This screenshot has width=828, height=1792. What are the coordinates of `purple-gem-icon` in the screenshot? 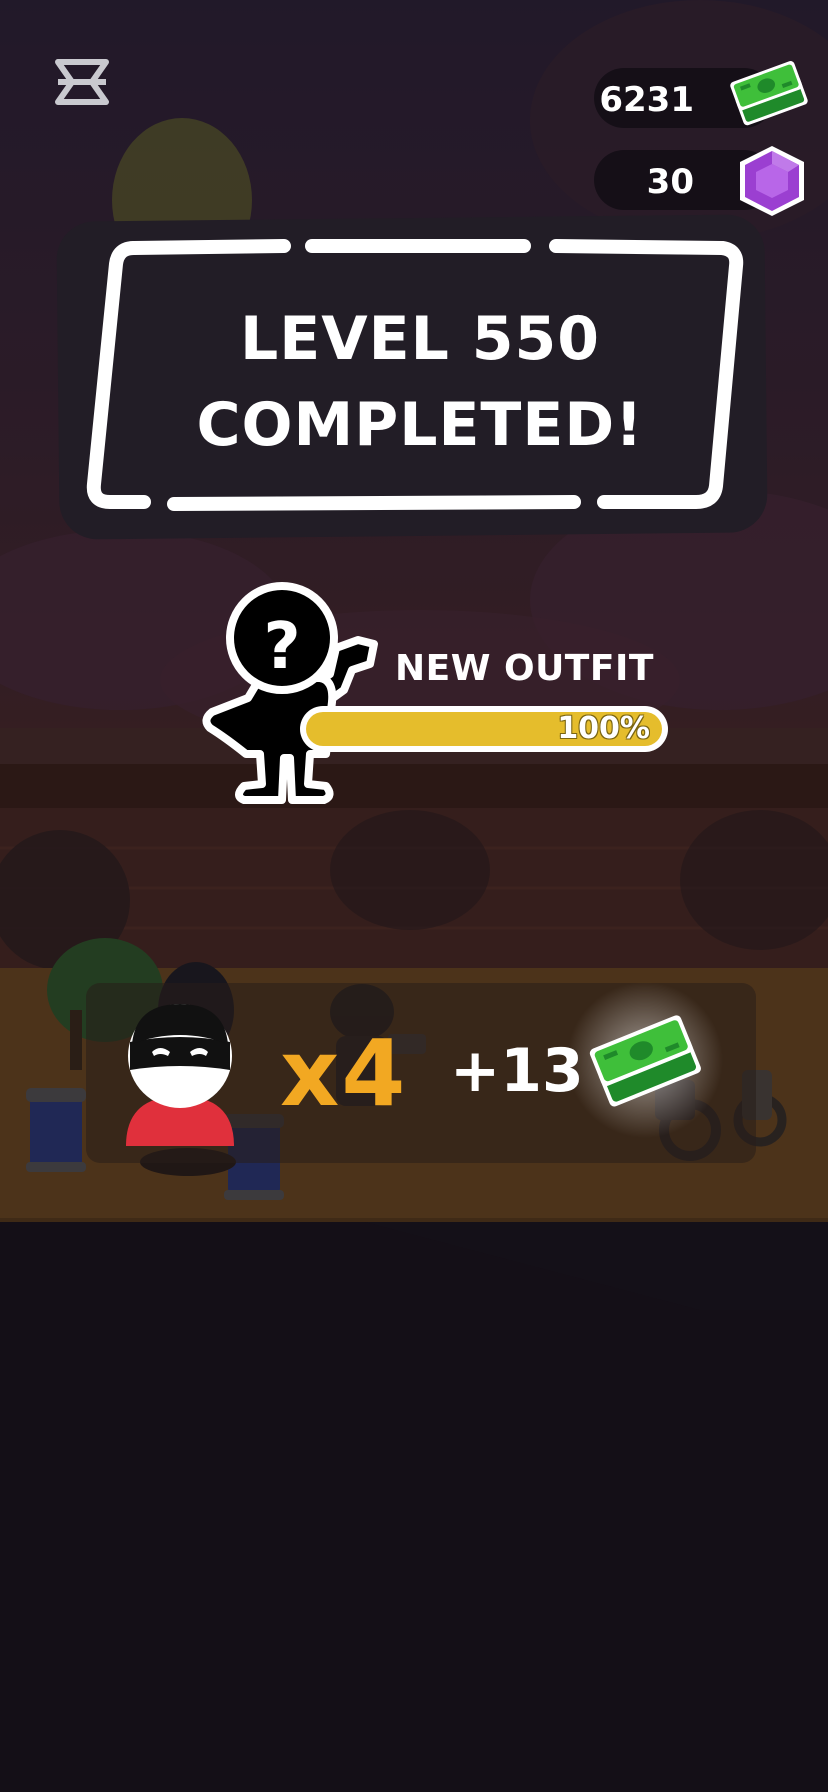 It's located at (772, 181).